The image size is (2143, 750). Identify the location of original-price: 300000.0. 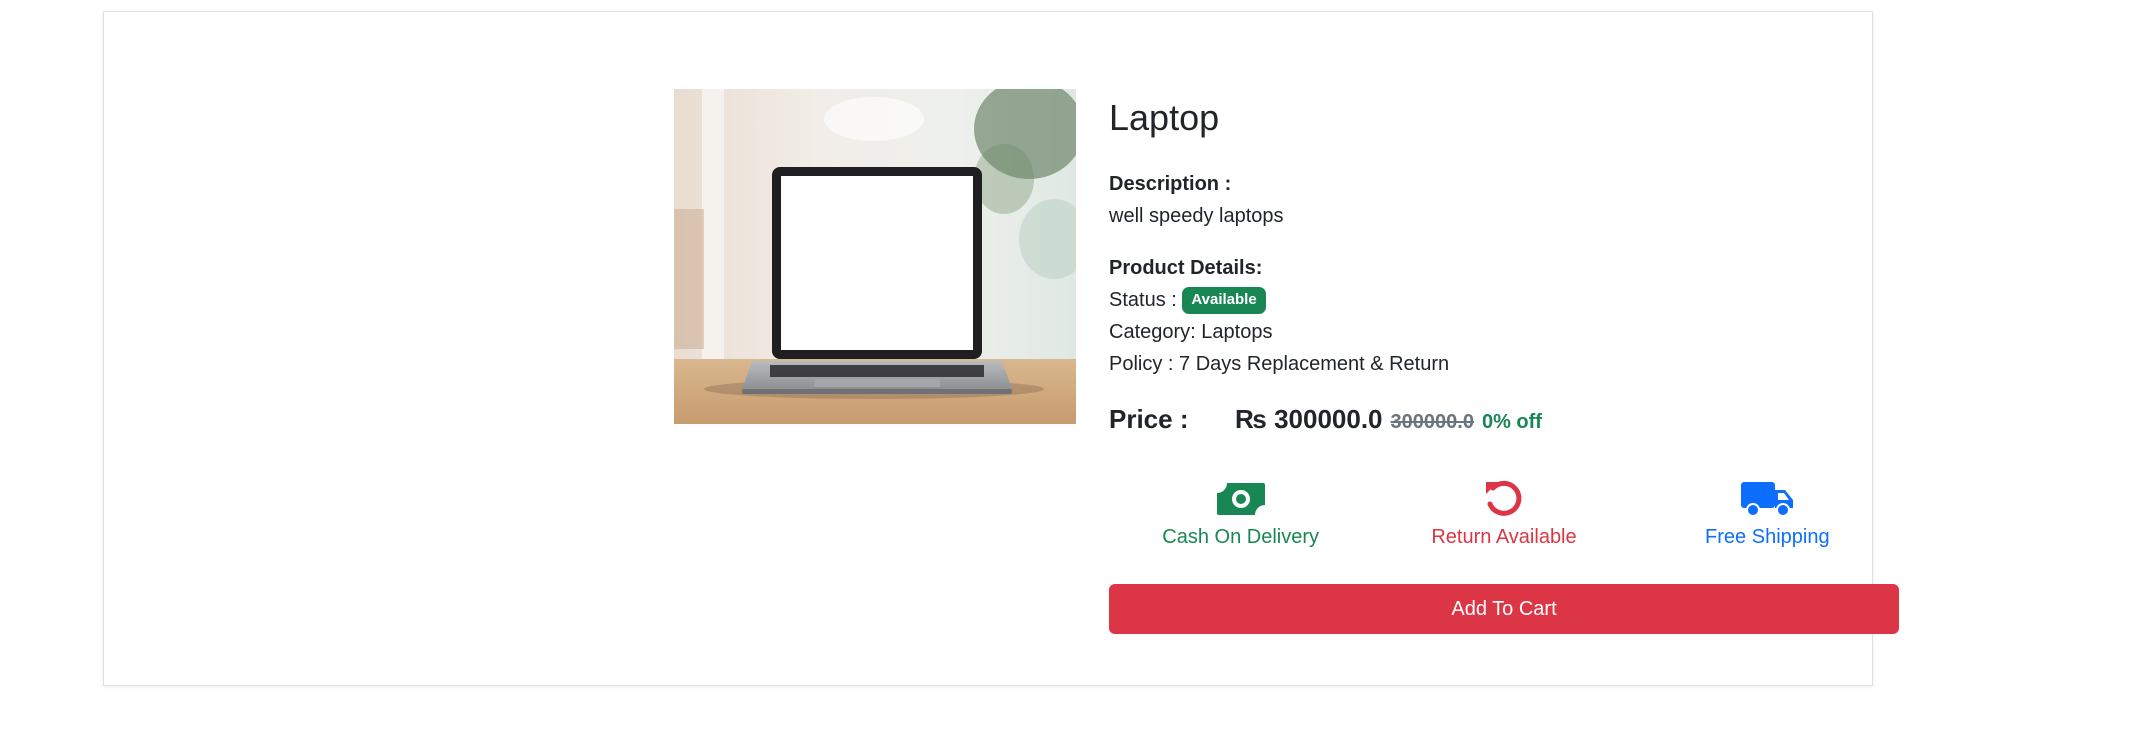
(1432, 422).